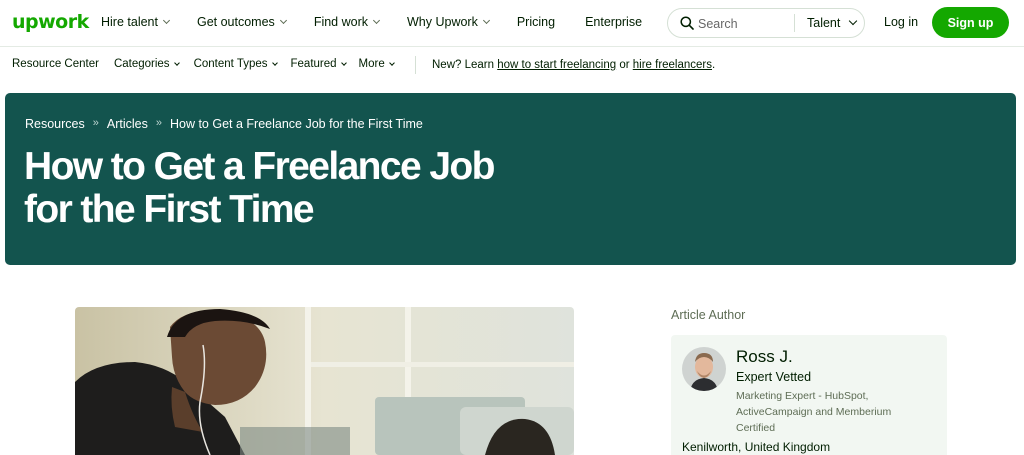 This screenshot has width=1024, height=455. I want to click on subnav-resource-center: Resource Center, so click(55, 64).